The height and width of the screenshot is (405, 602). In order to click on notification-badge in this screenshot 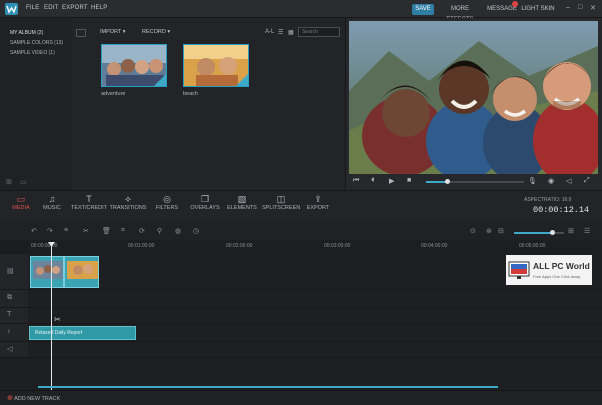, I will do `click(515, 4)`.